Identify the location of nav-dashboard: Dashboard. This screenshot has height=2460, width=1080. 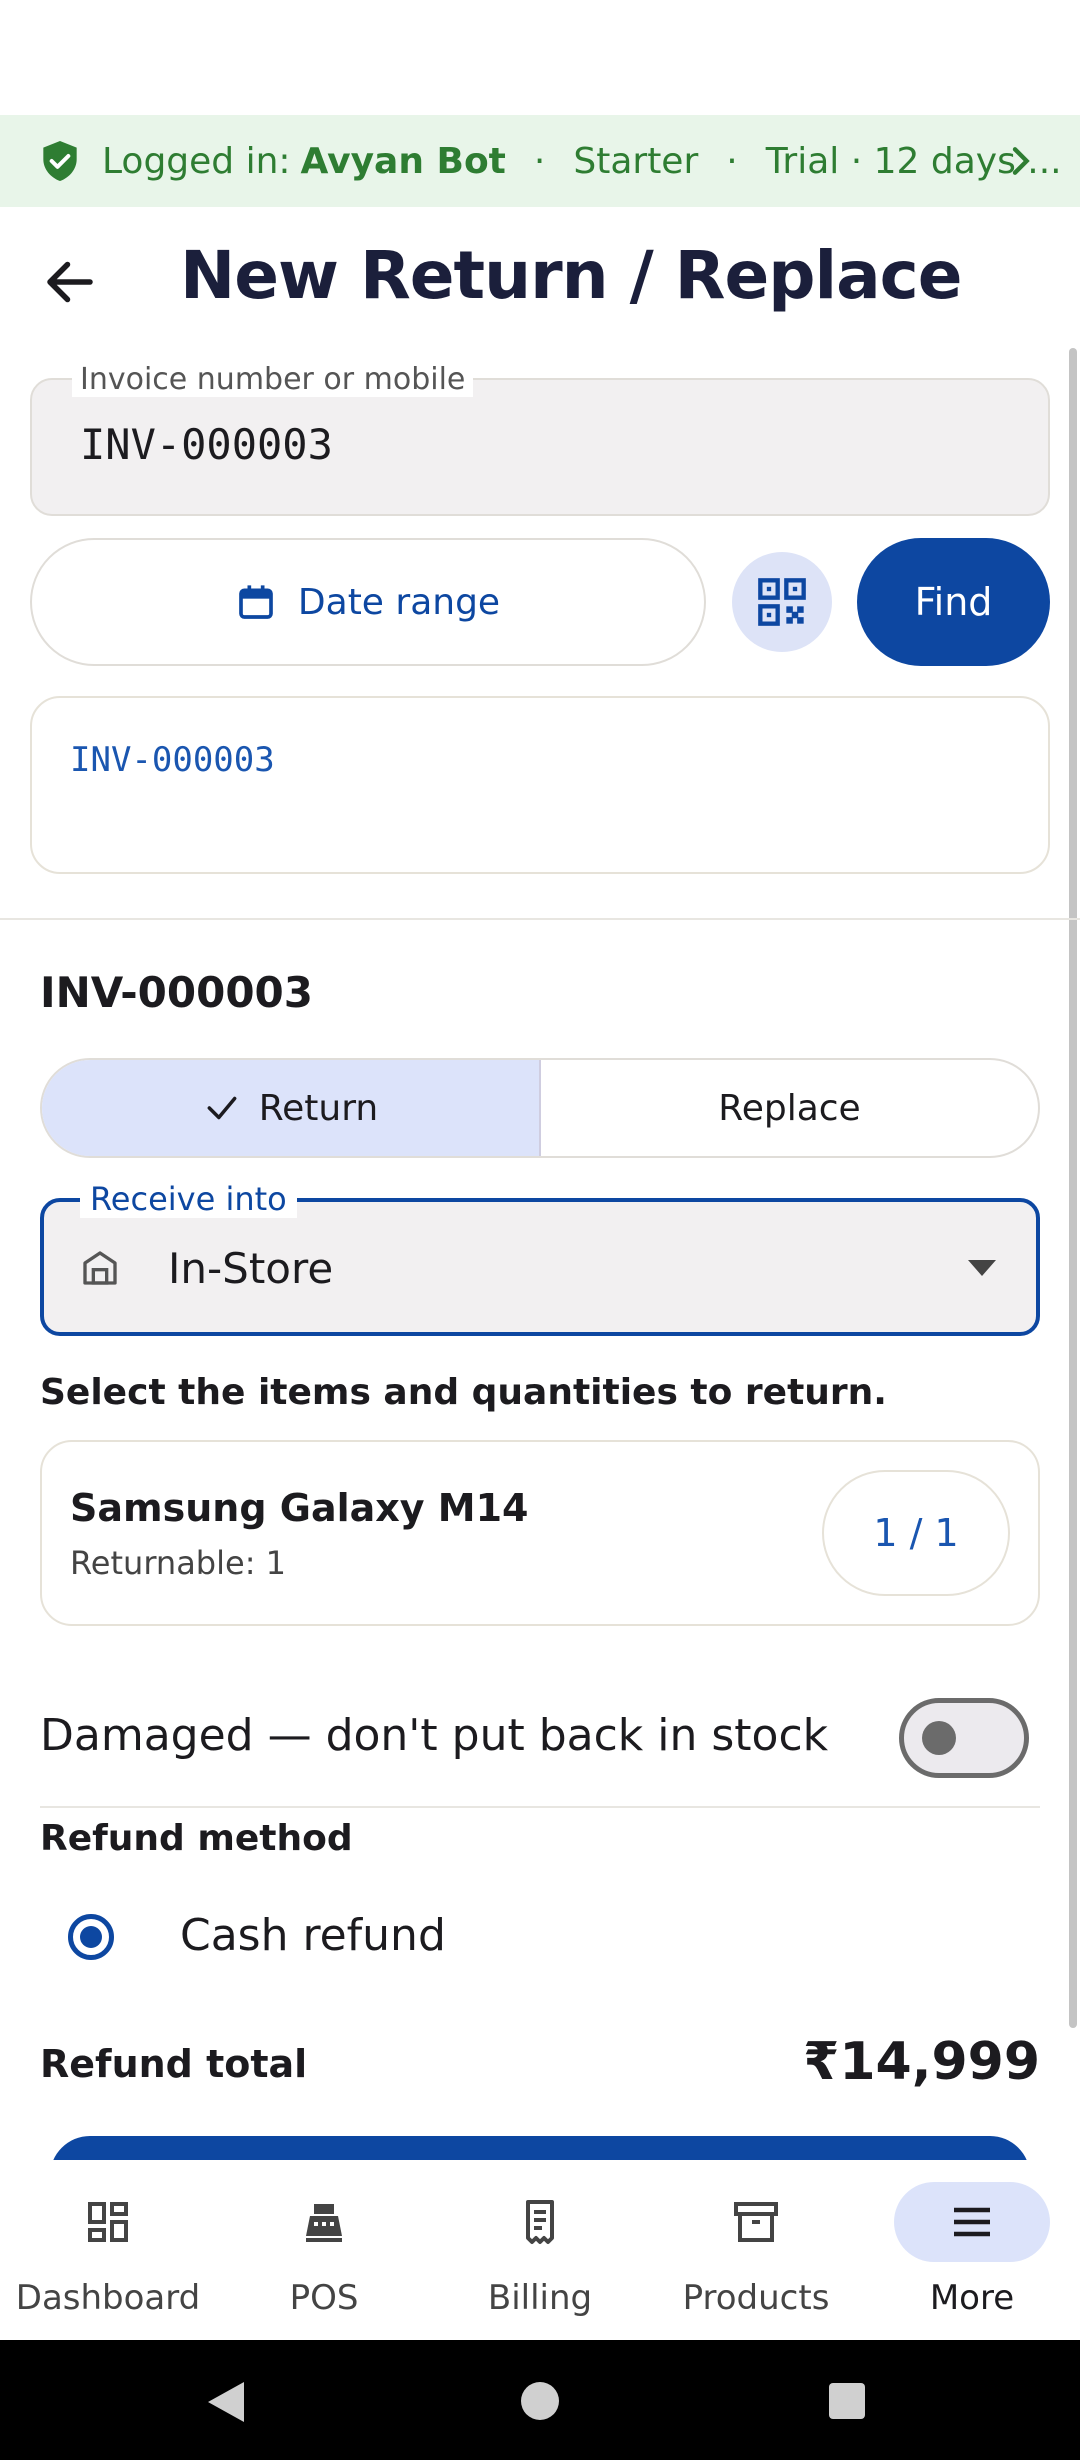
(108, 2250).